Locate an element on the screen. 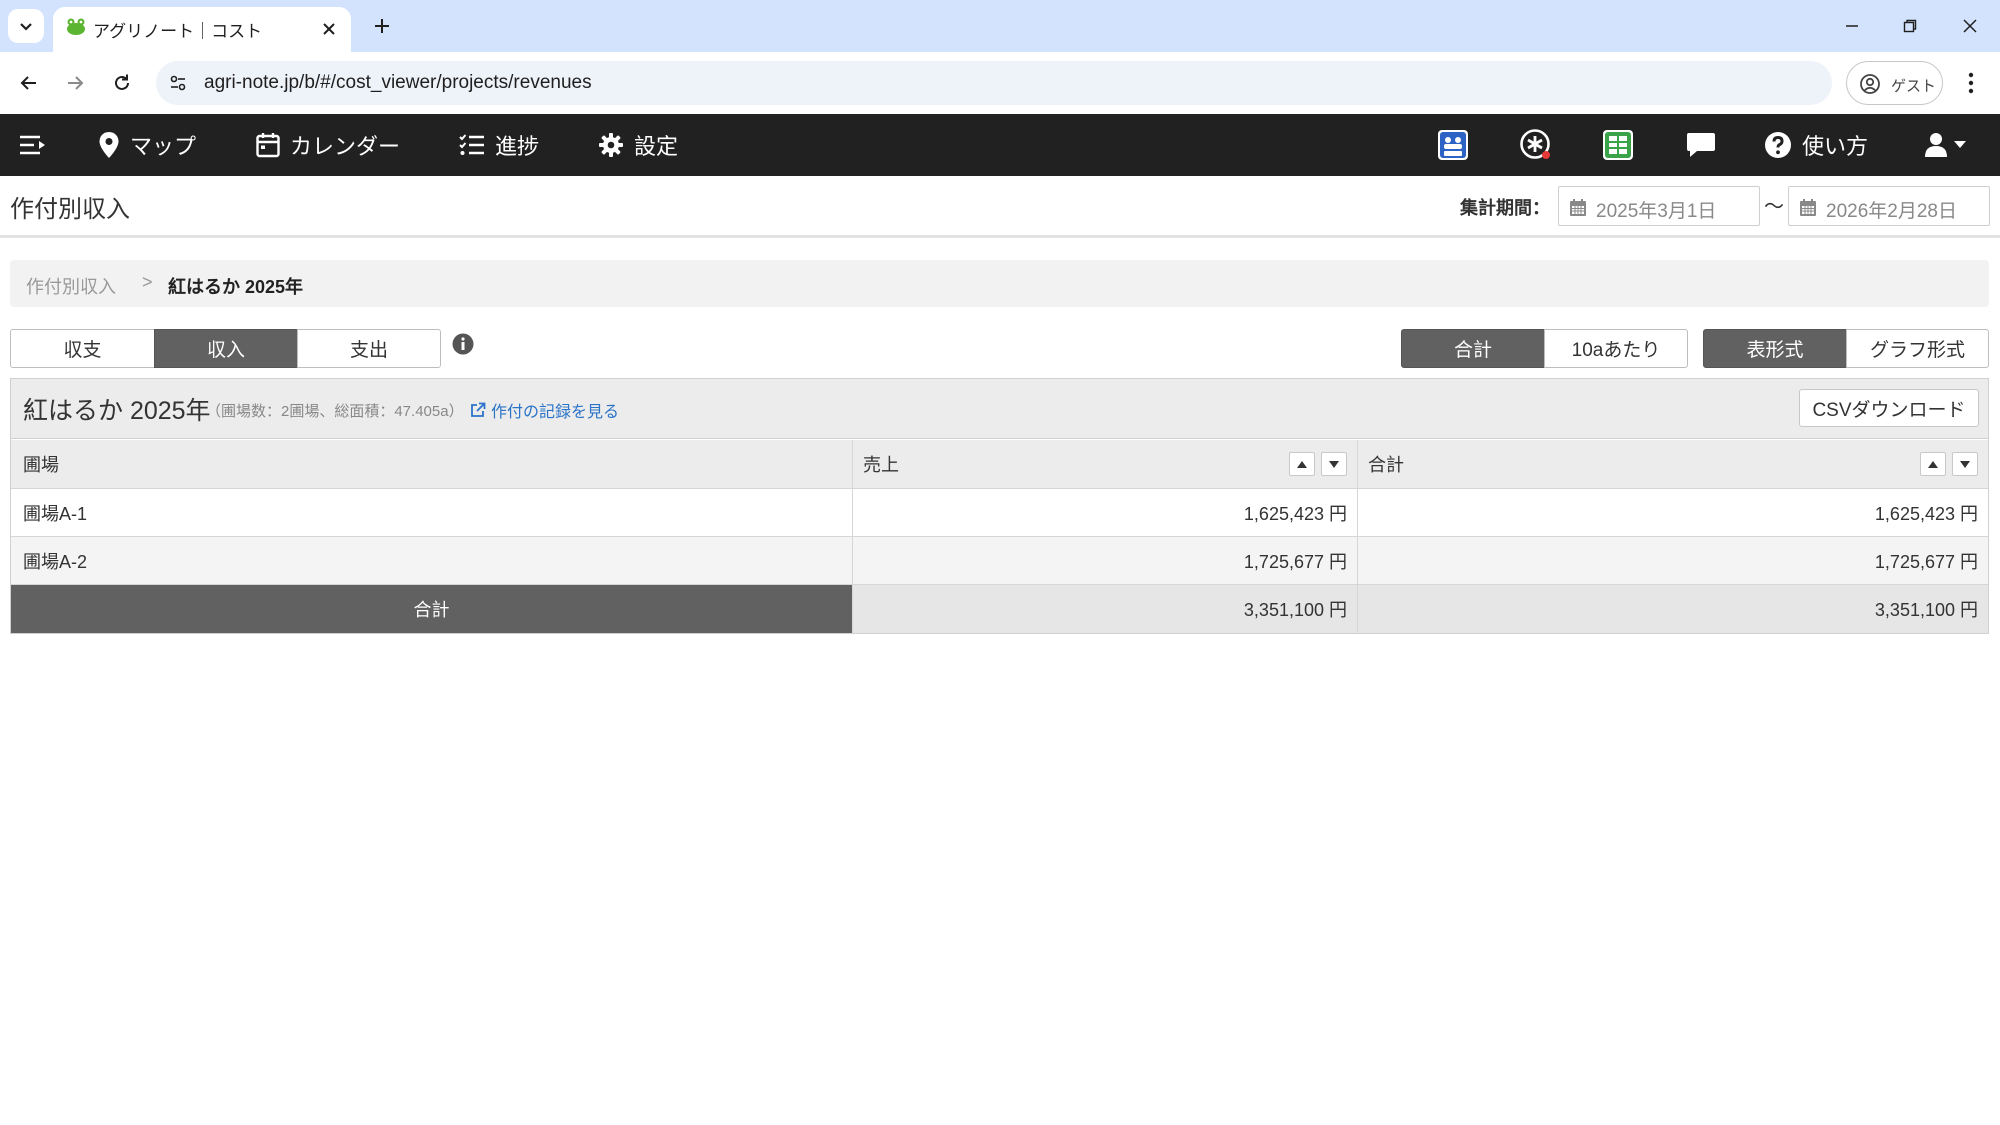  field-name-cell: 圃場A-2 is located at coordinates (432, 560).